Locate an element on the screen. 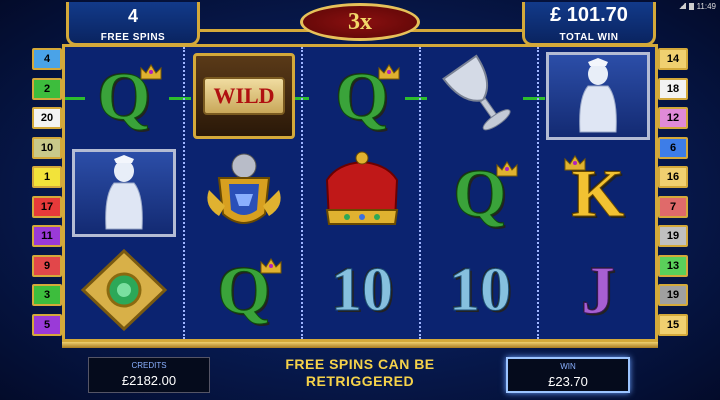  retrigger-message: FREE SPINS CAN BE RETRIGGERED is located at coordinates (360, 372).